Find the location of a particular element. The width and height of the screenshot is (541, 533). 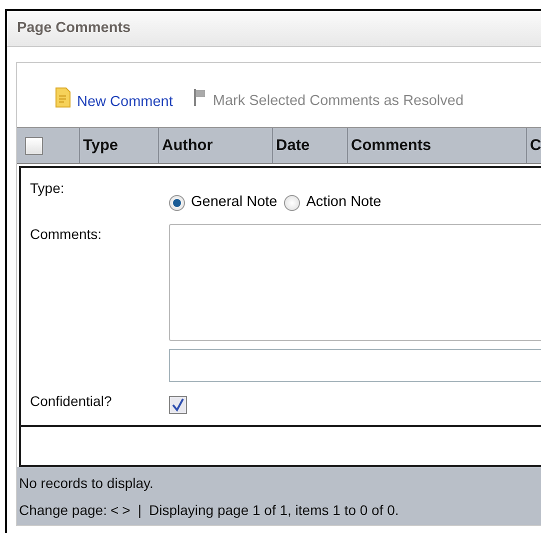

radio-option: Action Note is located at coordinates (333, 203).